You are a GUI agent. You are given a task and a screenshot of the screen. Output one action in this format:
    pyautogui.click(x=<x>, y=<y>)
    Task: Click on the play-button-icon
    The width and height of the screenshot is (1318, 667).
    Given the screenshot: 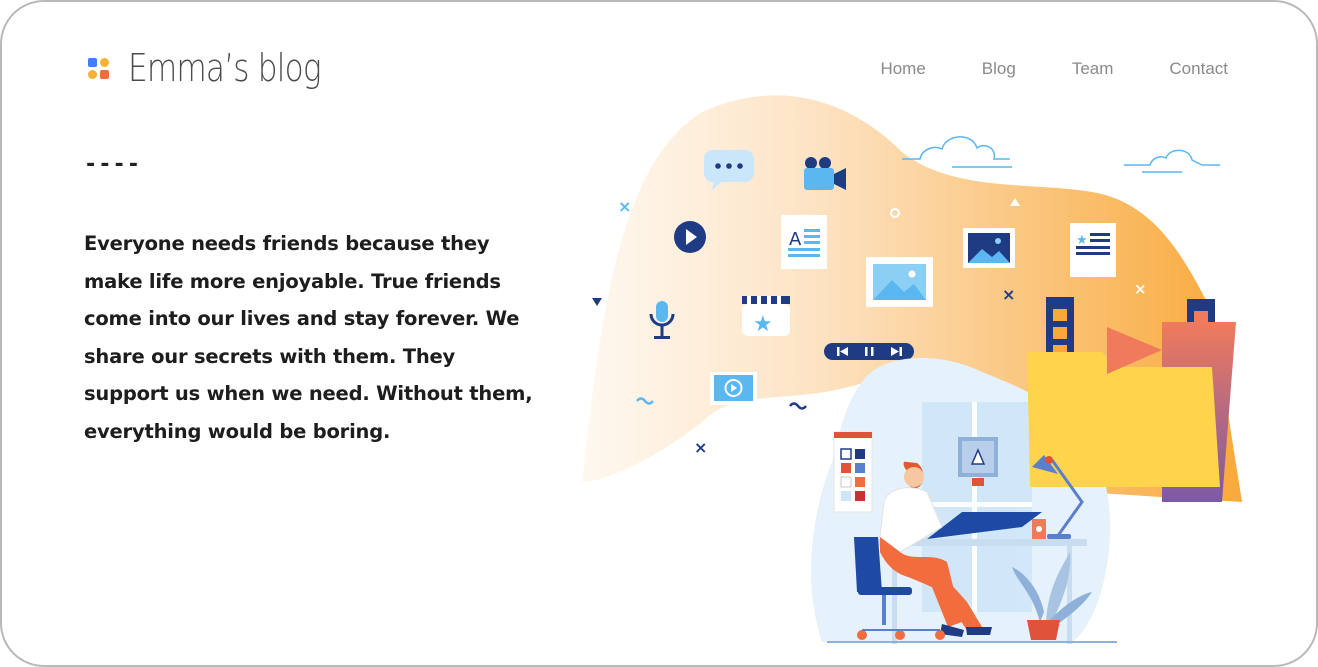 What is the action you would take?
    pyautogui.click(x=690, y=237)
    